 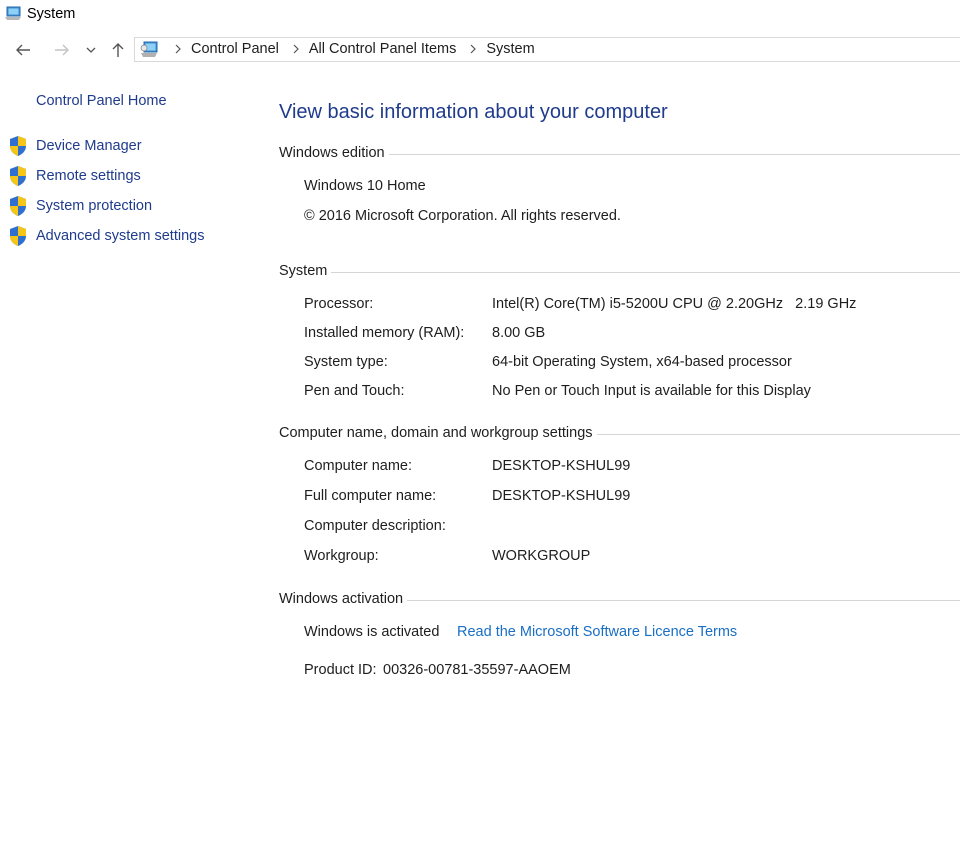 I want to click on recent-locations-chevron-icon, so click(x=91, y=50).